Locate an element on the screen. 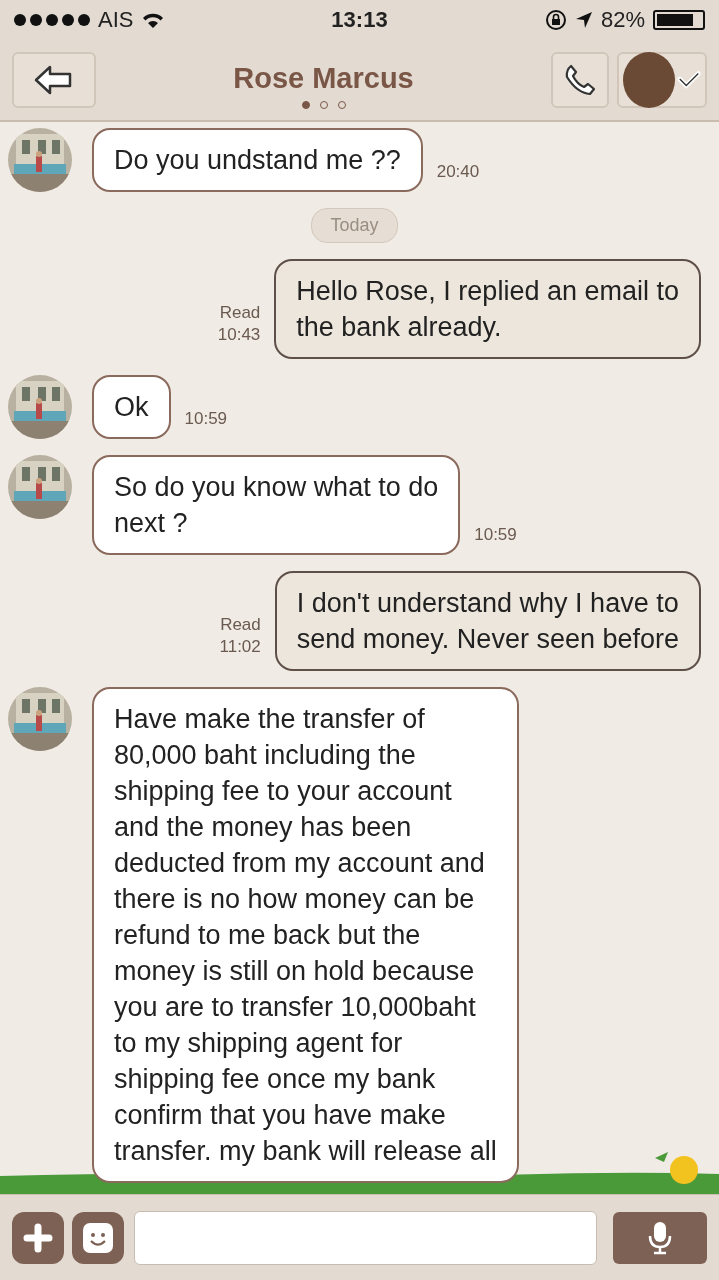 The image size is (719, 1280). message-bubble: Hello Rose, I replied an email to the bank already. is located at coordinates (487, 309).